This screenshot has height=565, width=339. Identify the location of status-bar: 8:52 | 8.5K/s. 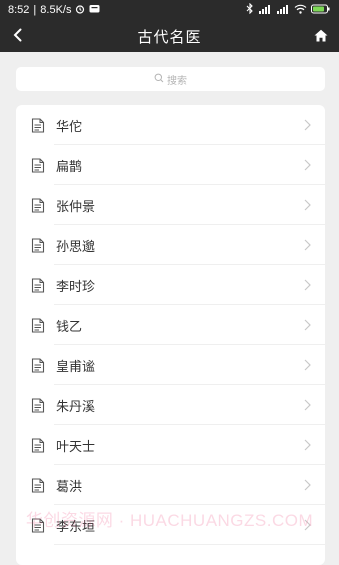
(169, 10).